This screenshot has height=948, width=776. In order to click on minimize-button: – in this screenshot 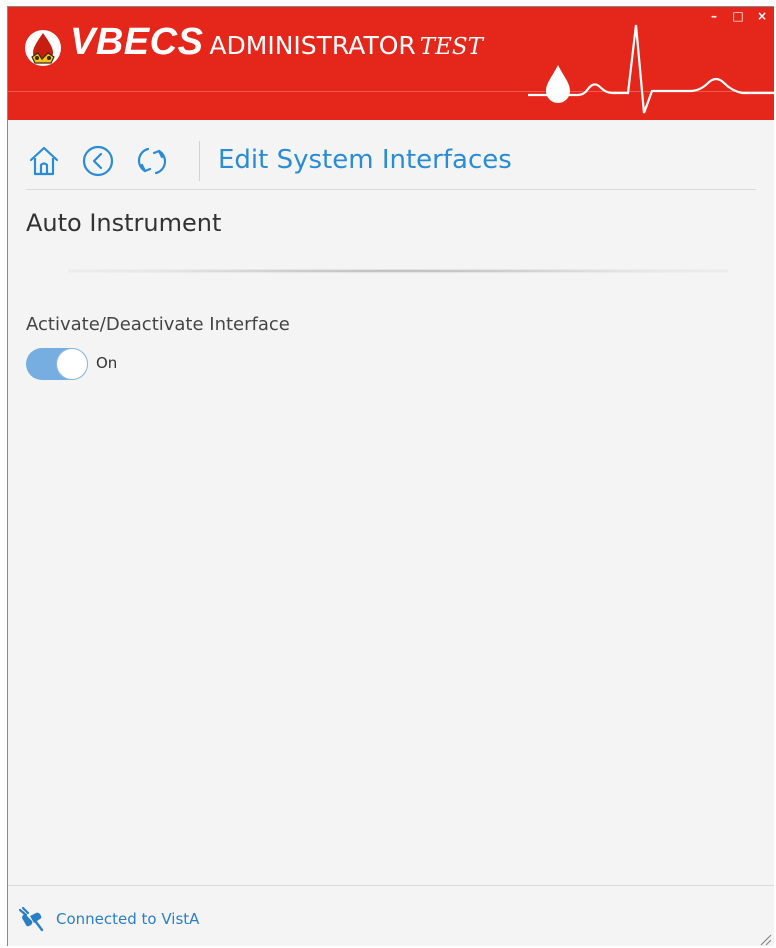, I will do `click(714, 17)`.